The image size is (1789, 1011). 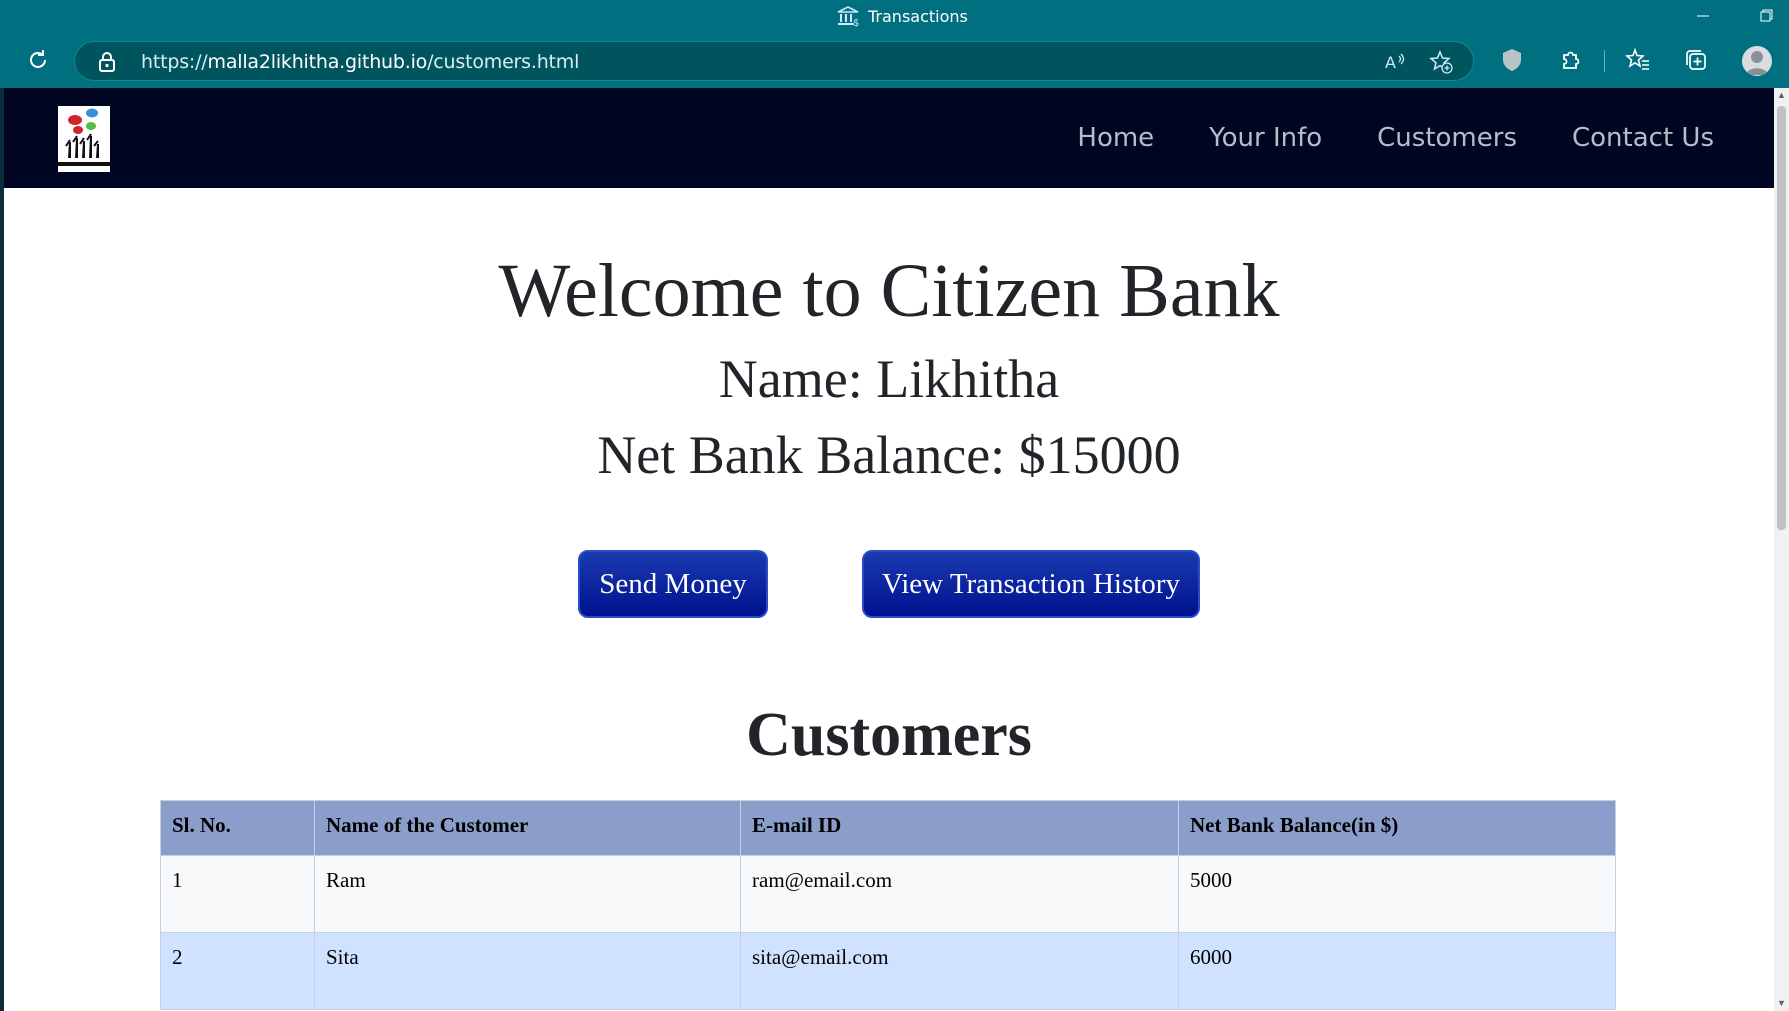 What do you see at coordinates (1115, 138) in the screenshot?
I see `nav-home: Home` at bounding box center [1115, 138].